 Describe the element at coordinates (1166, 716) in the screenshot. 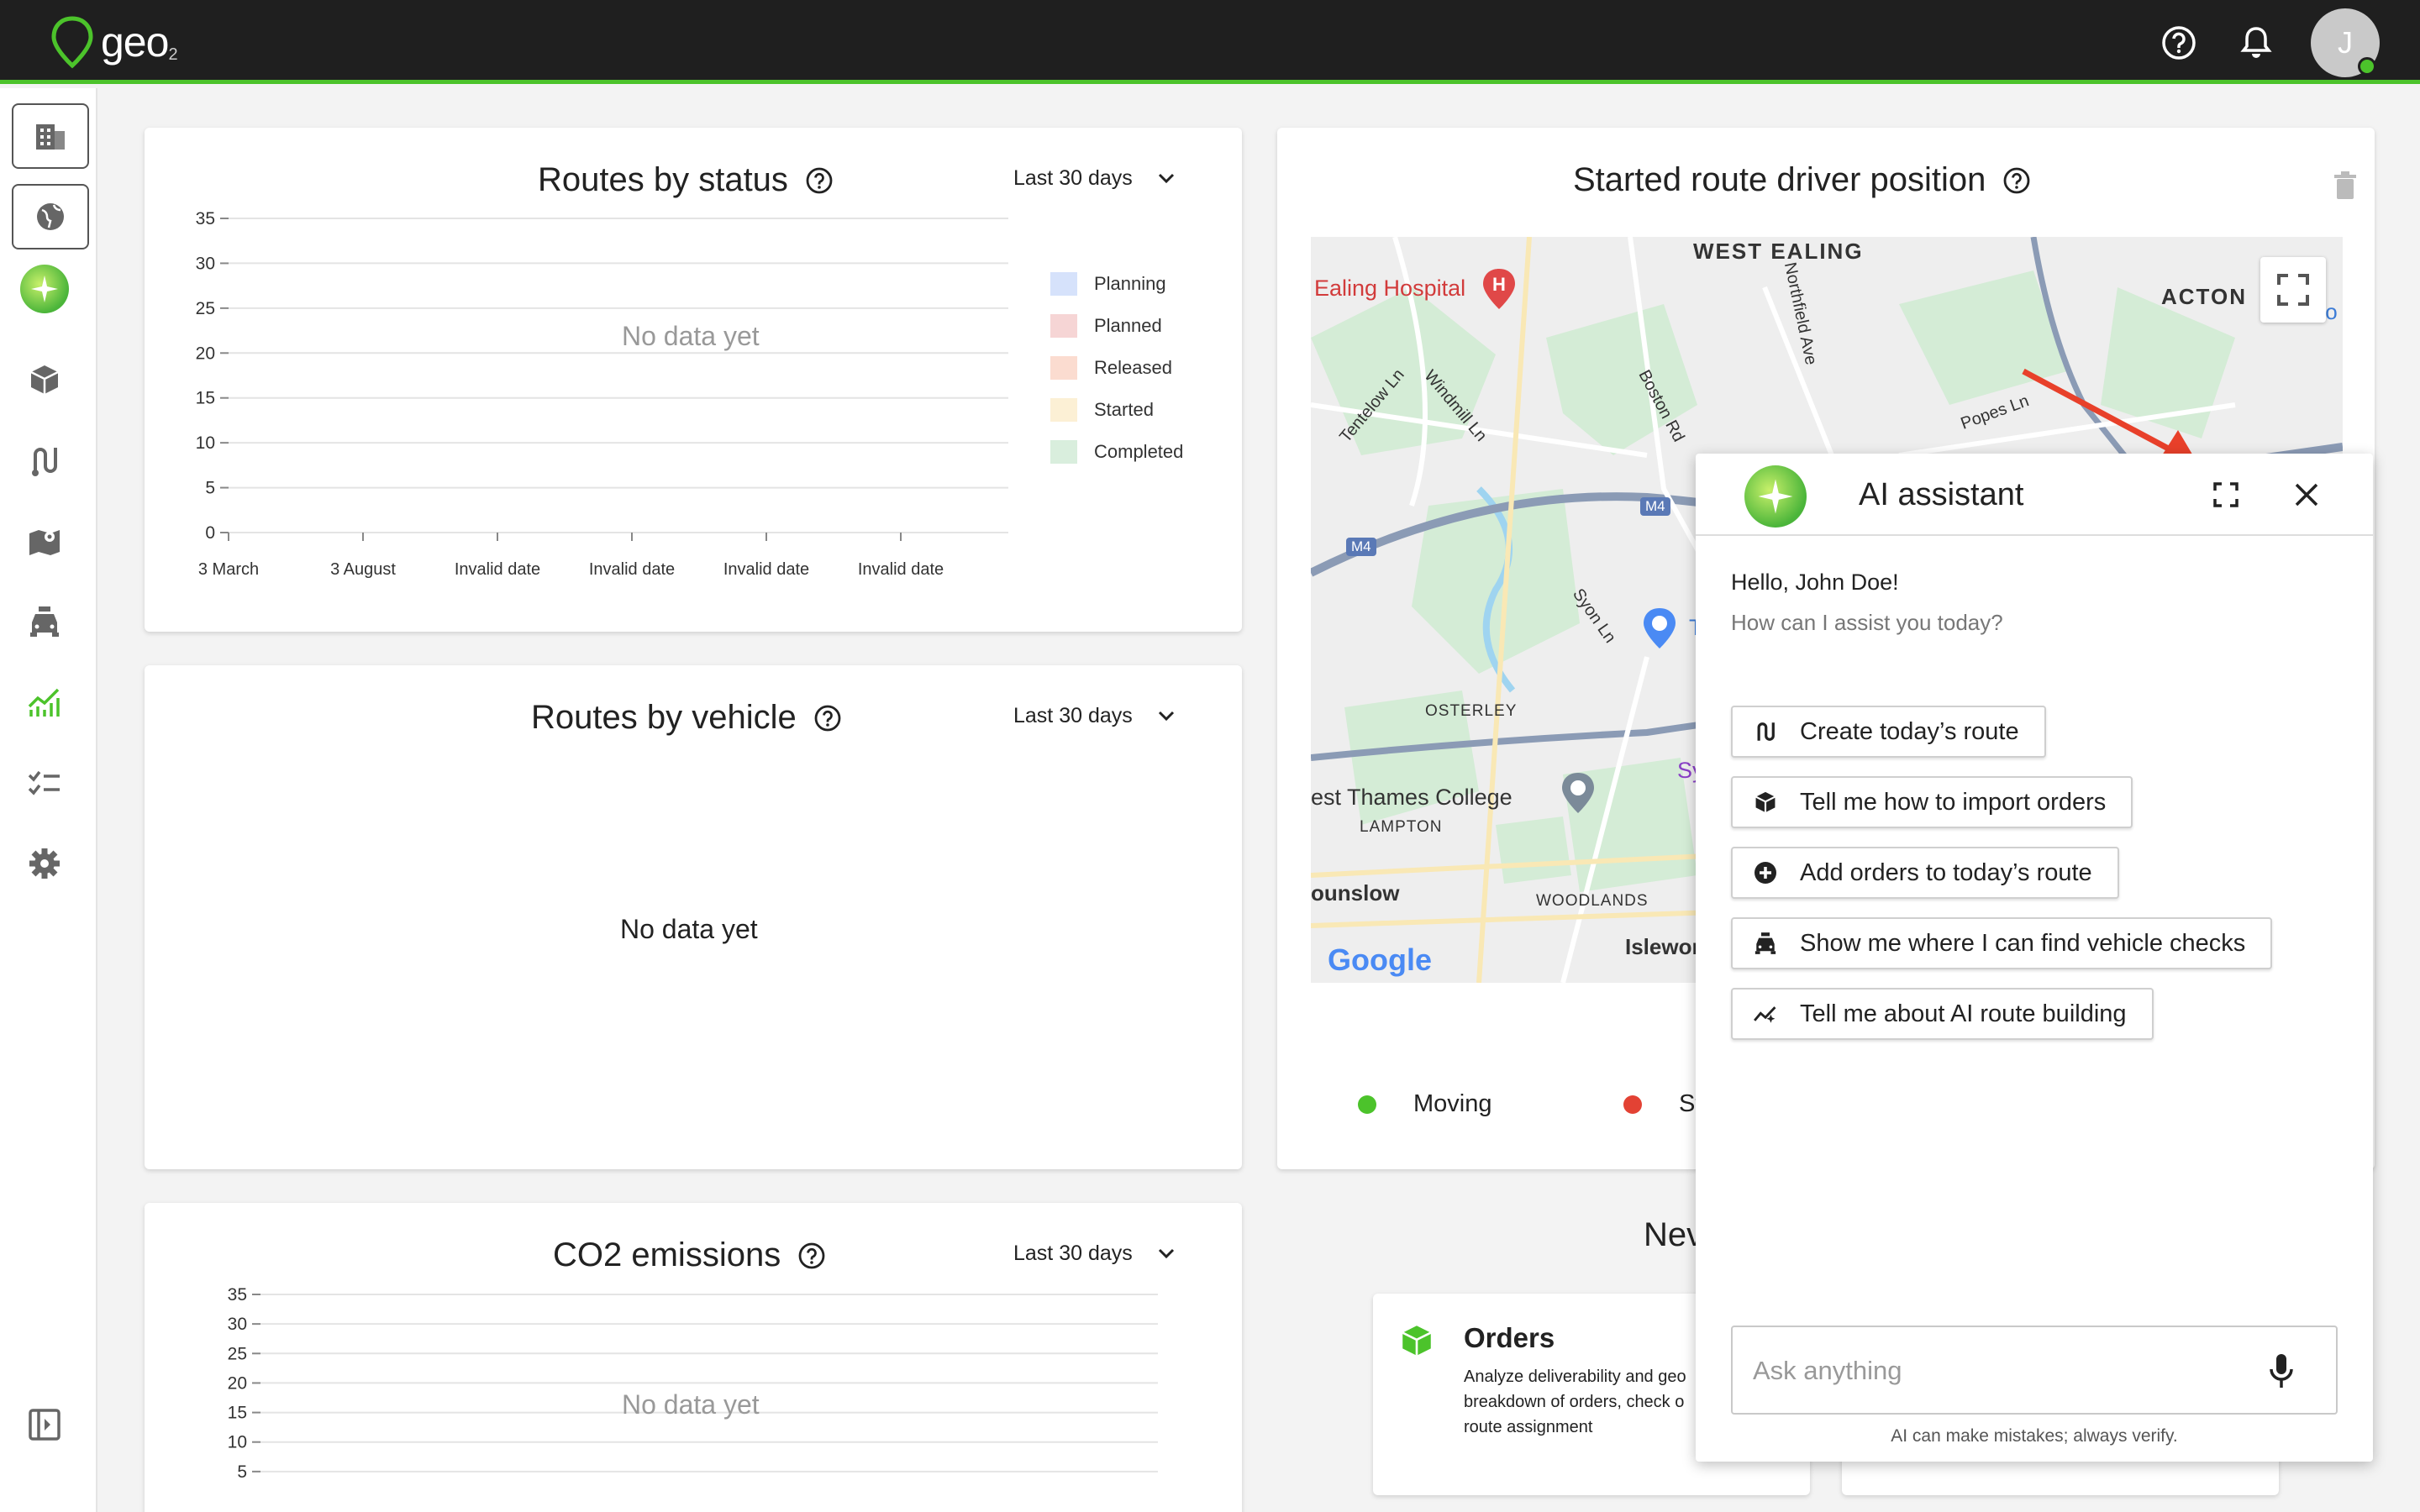

I see `chevron-down-icon` at that location.